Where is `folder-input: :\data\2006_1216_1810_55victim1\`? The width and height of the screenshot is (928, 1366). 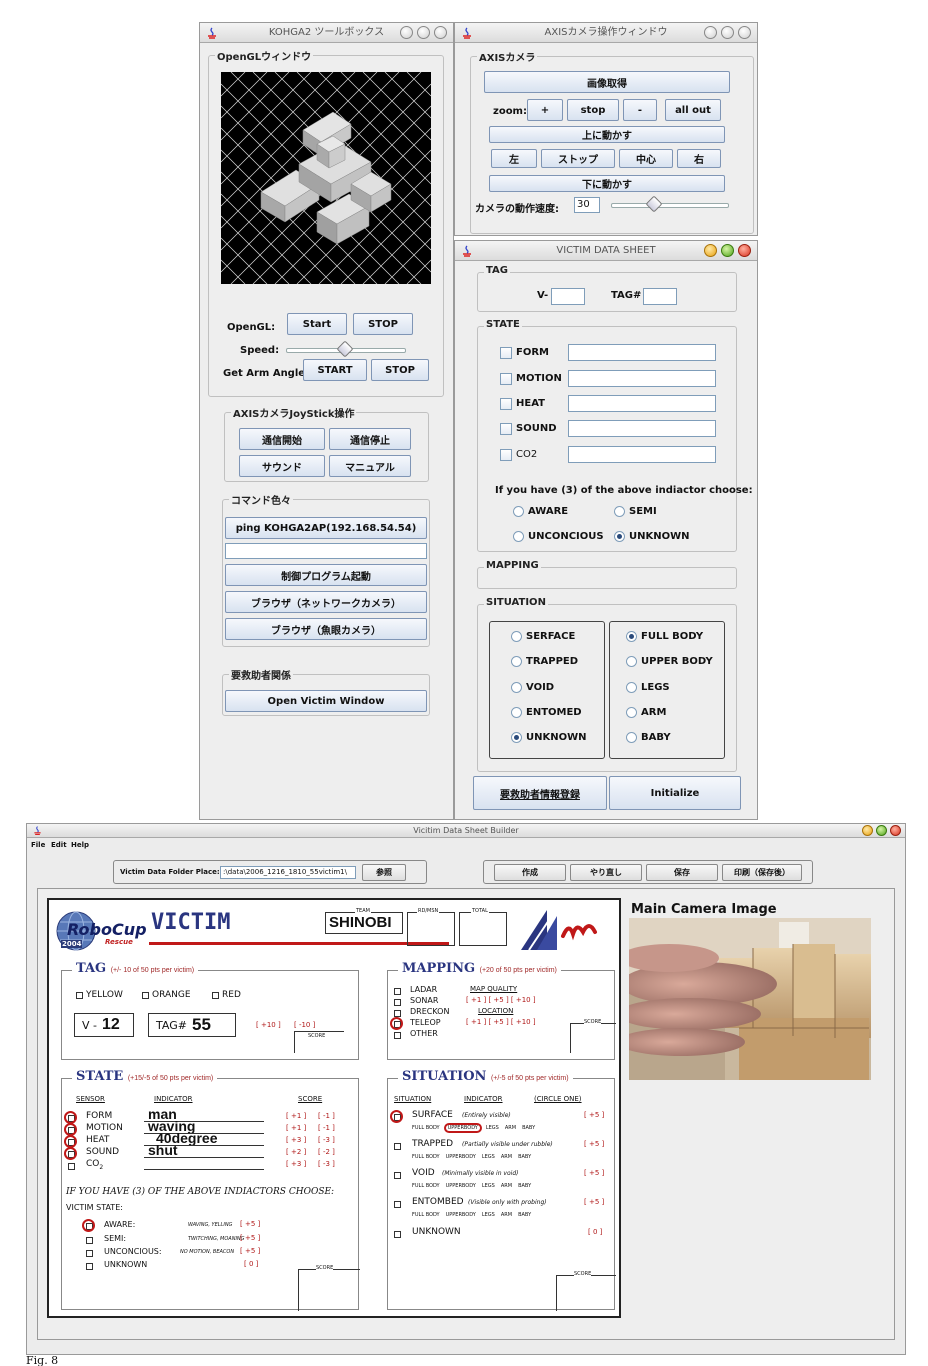
folder-input: :\data\2006_1216_1810_55victim1\ is located at coordinates (288, 872).